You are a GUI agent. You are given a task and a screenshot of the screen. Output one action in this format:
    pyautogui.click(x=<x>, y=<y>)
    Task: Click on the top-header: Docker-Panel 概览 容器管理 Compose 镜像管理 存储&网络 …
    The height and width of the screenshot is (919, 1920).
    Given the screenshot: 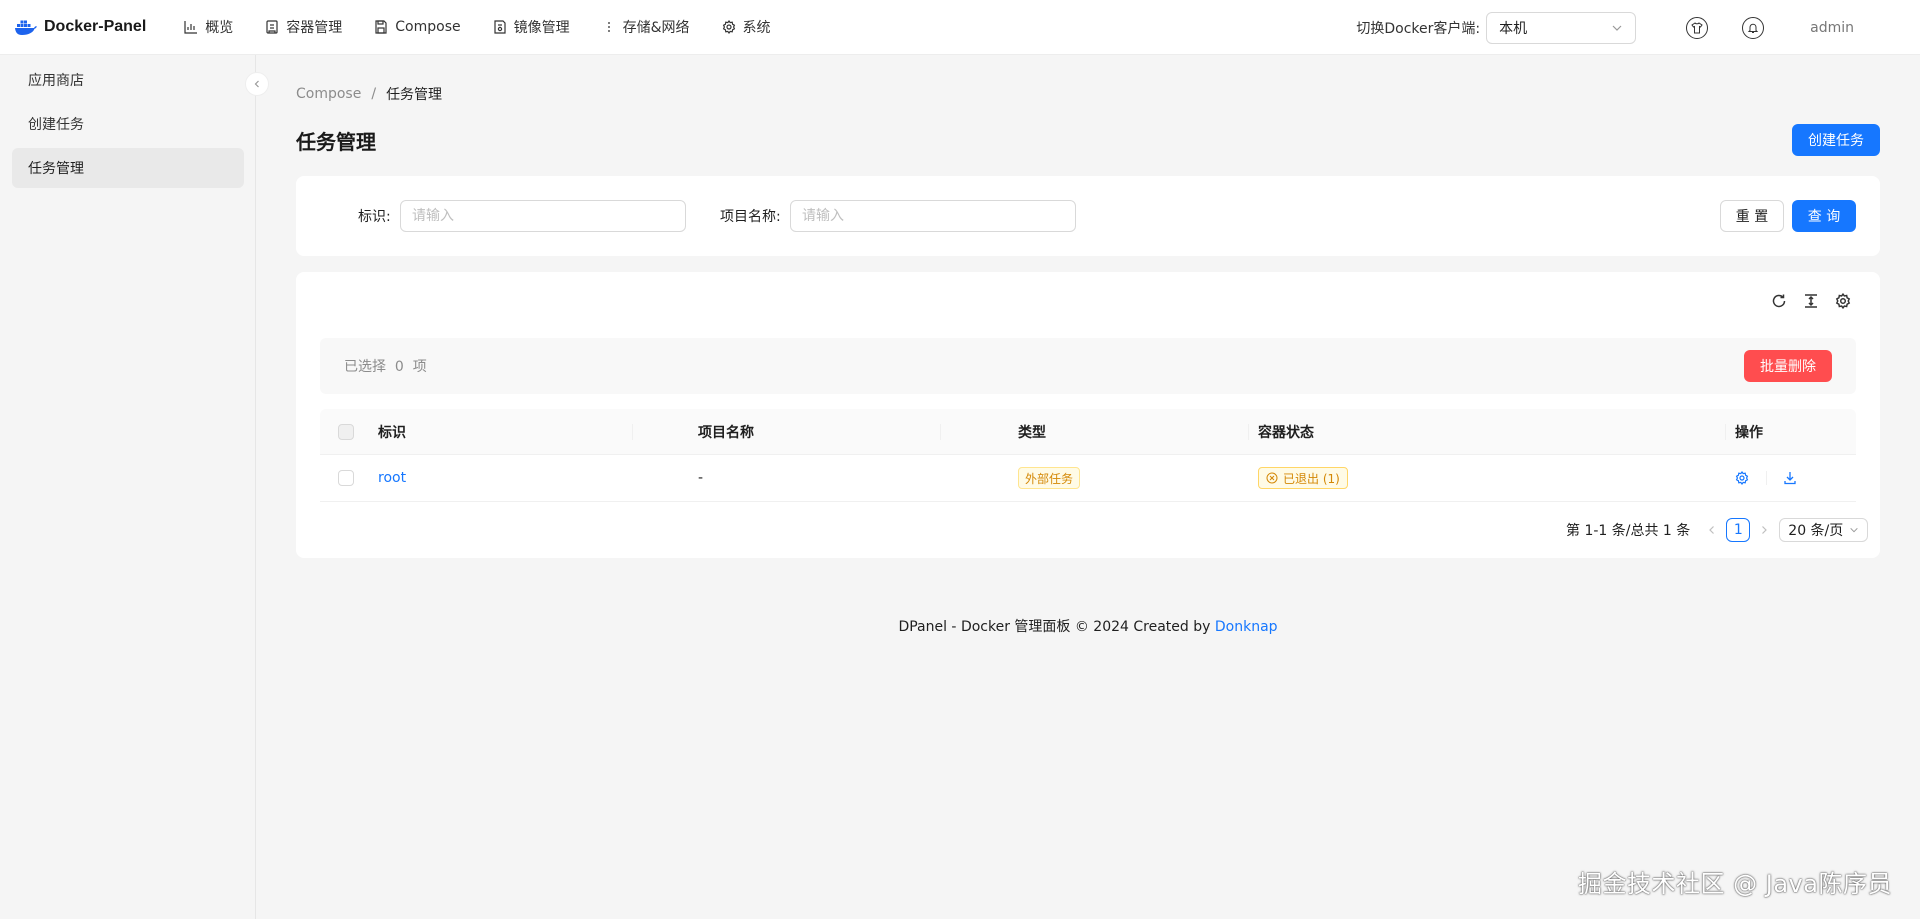 What is the action you would take?
    pyautogui.click(x=960, y=27)
    